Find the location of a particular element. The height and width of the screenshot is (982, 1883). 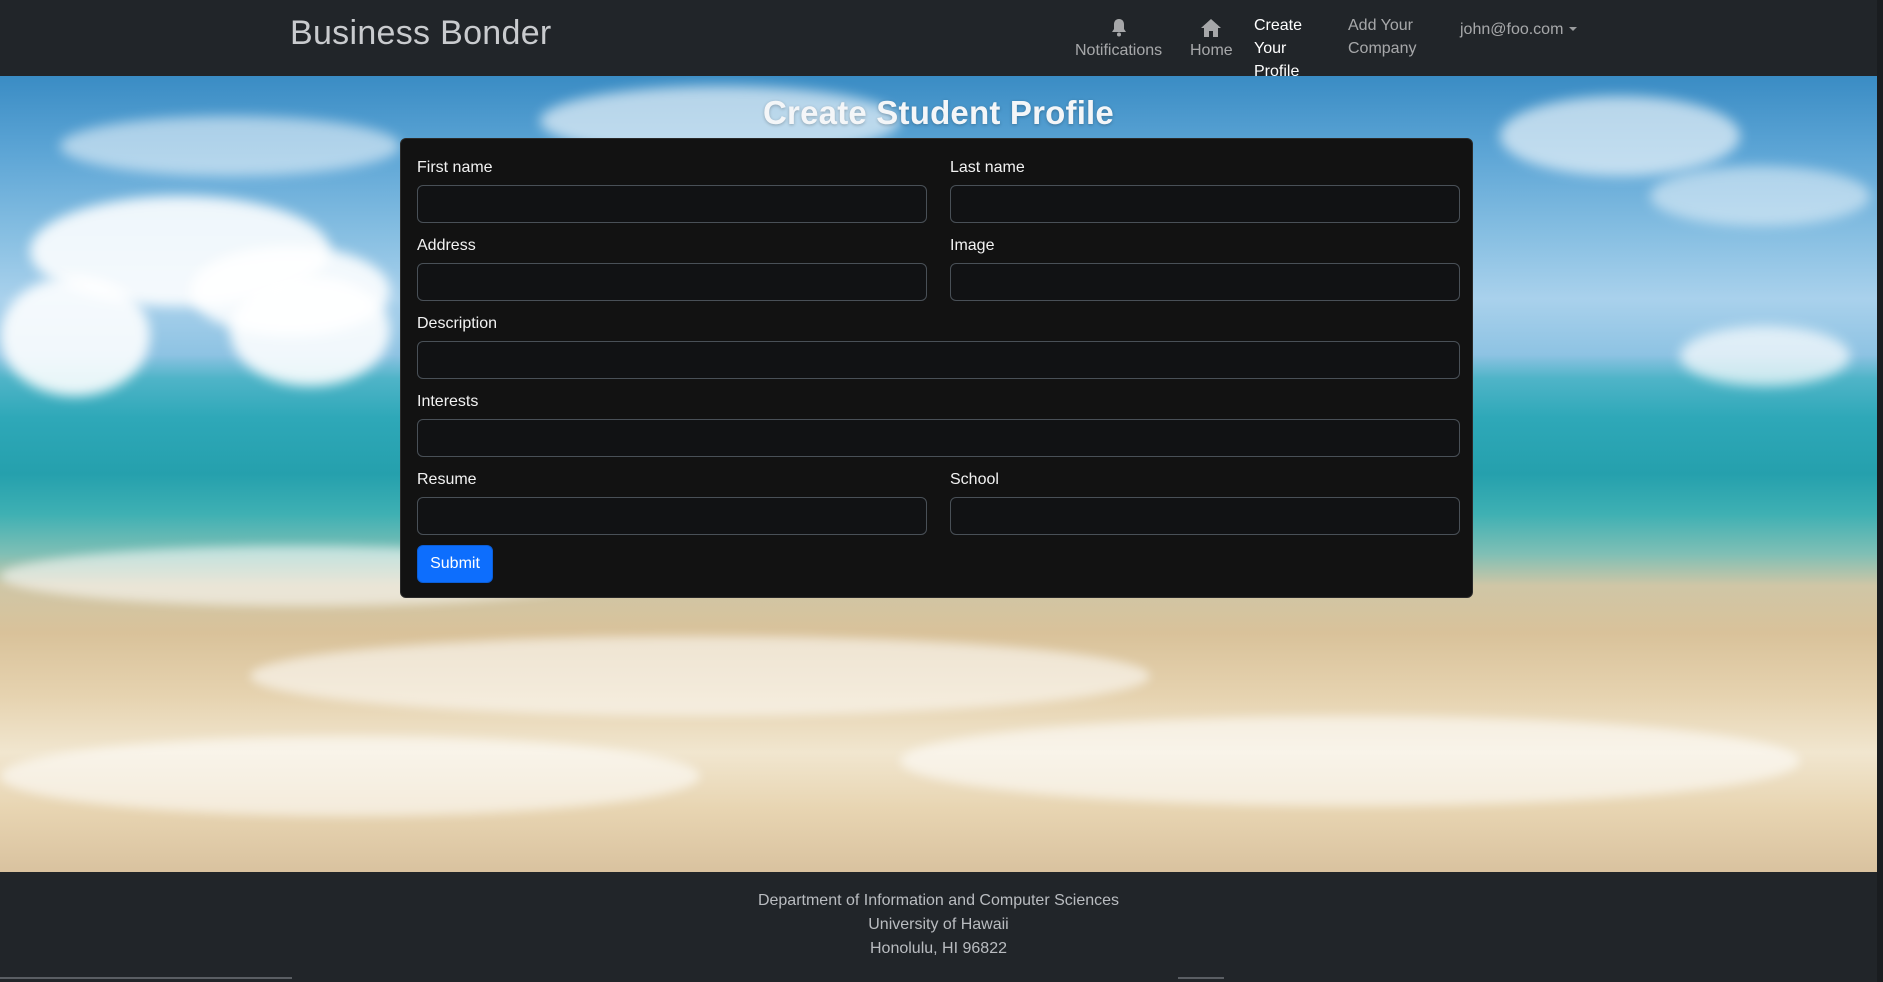

description-label: Description is located at coordinates (457, 323).